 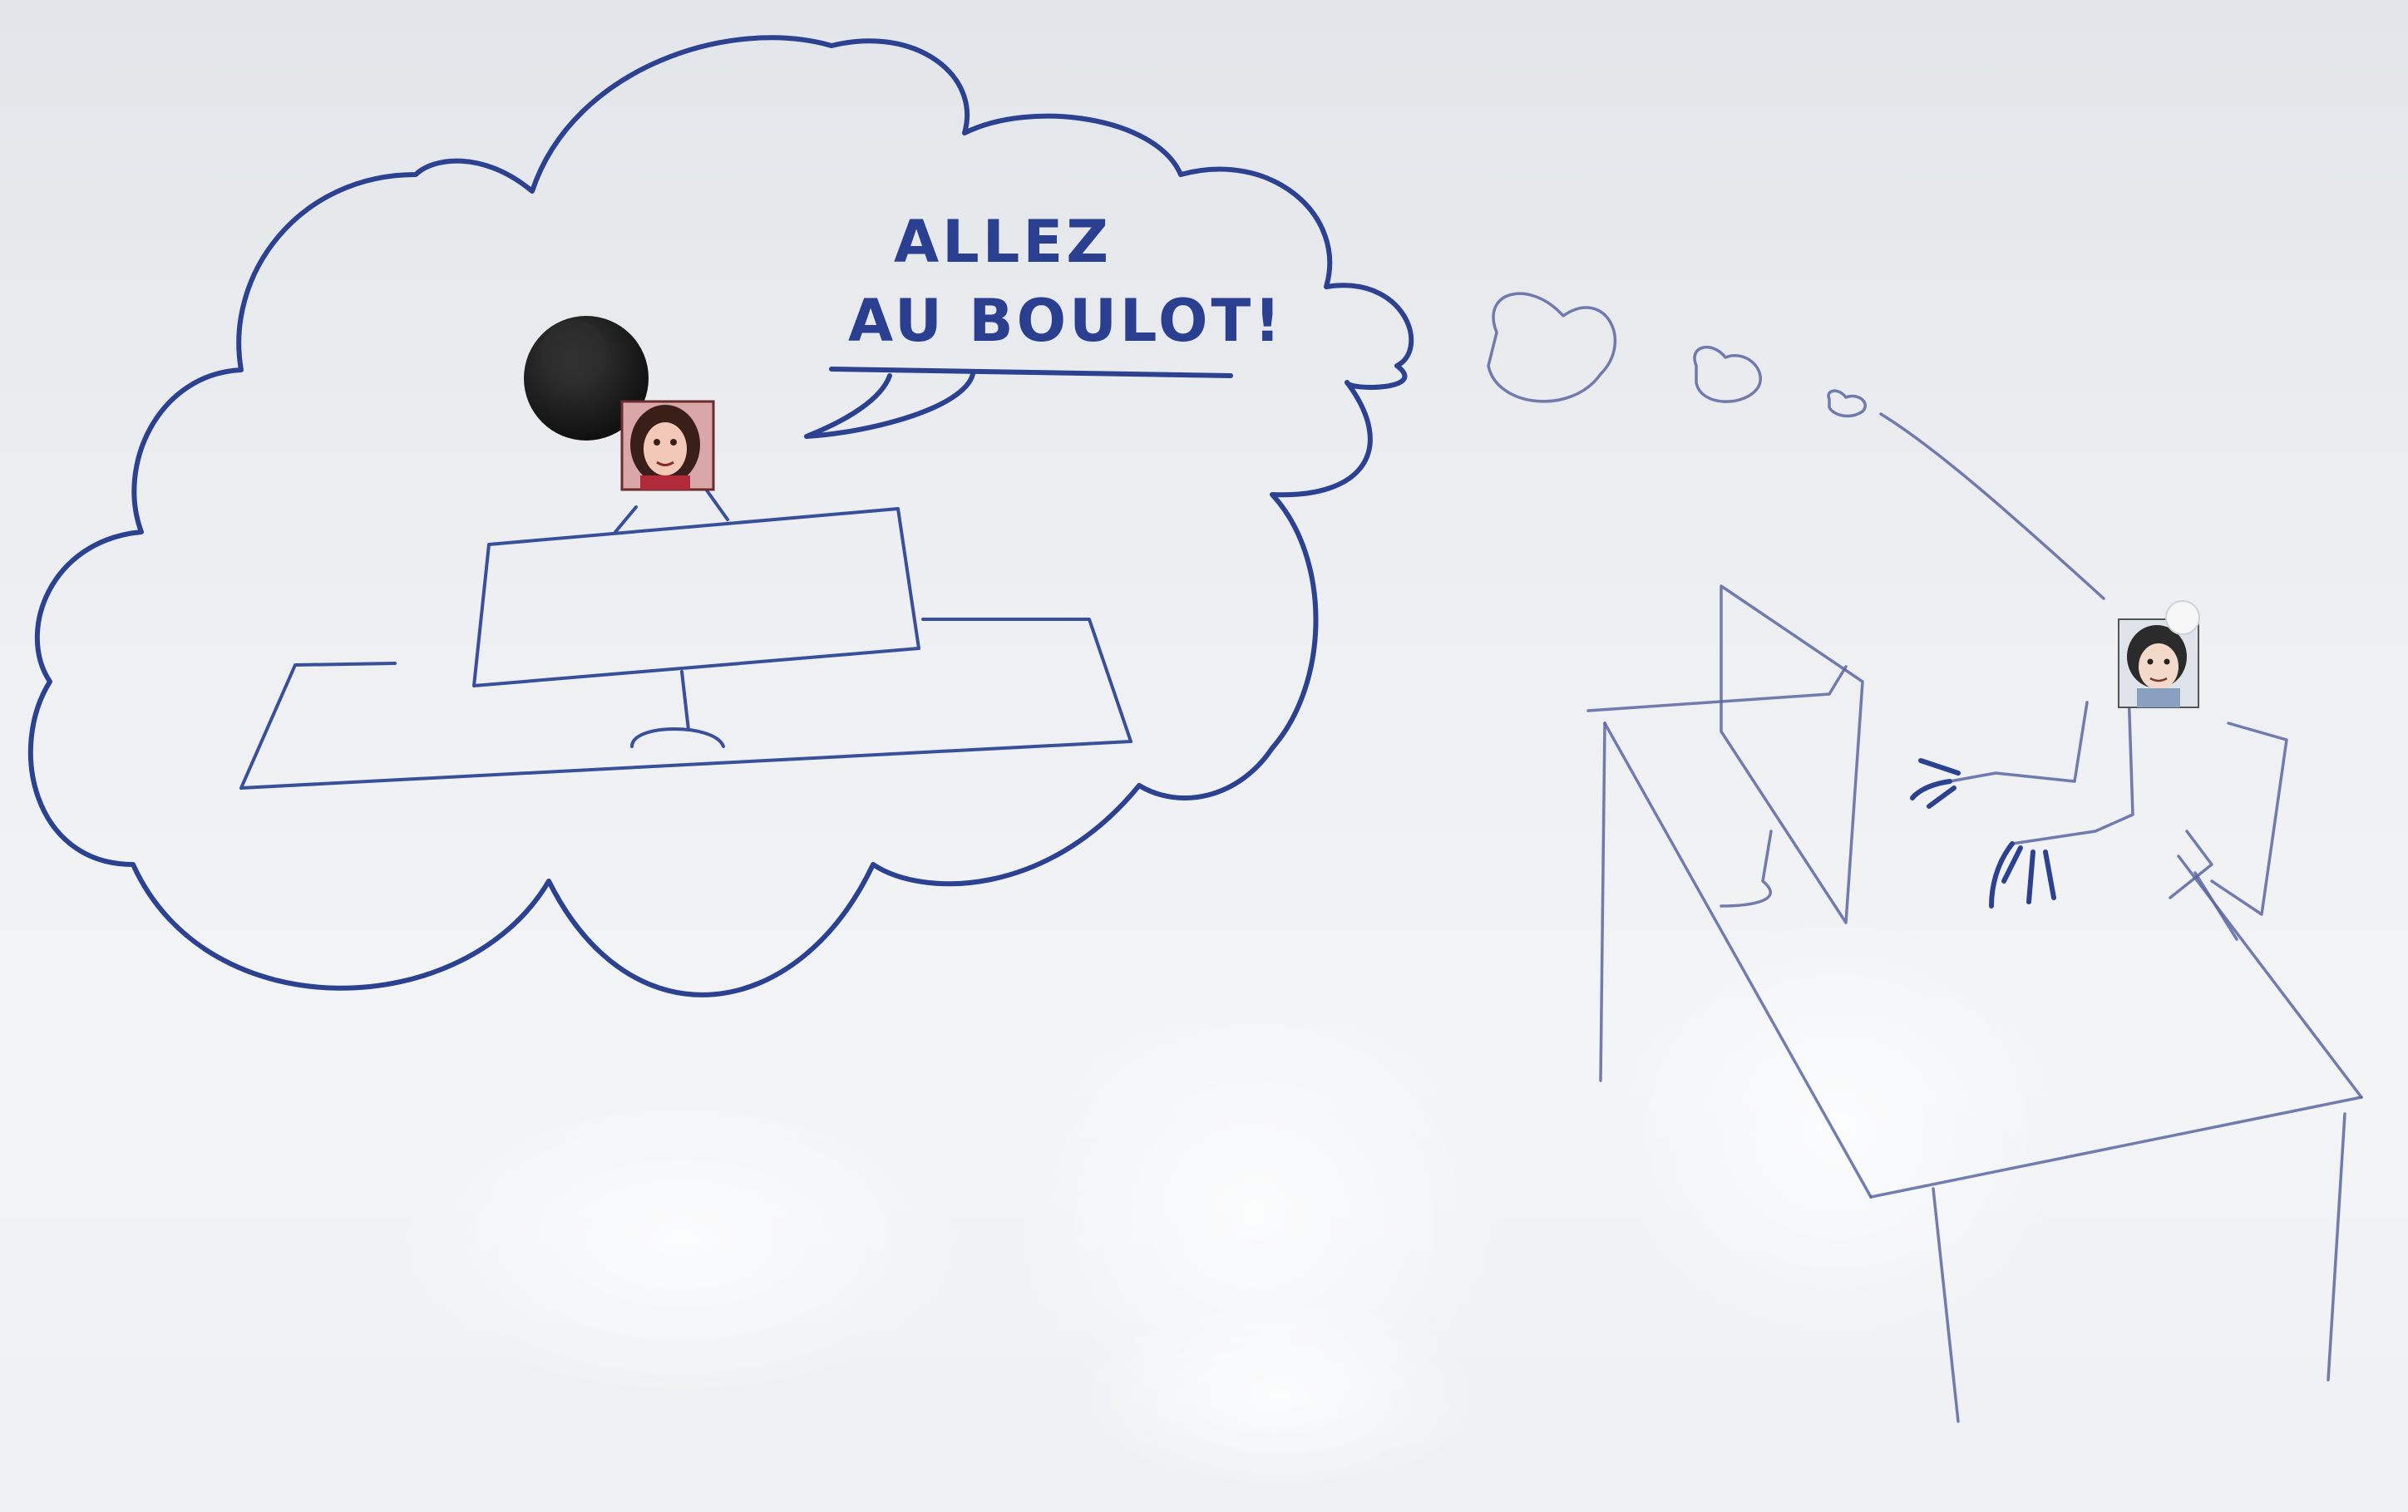 I want to click on thought-bubbles, so click(x=1796, y=446).